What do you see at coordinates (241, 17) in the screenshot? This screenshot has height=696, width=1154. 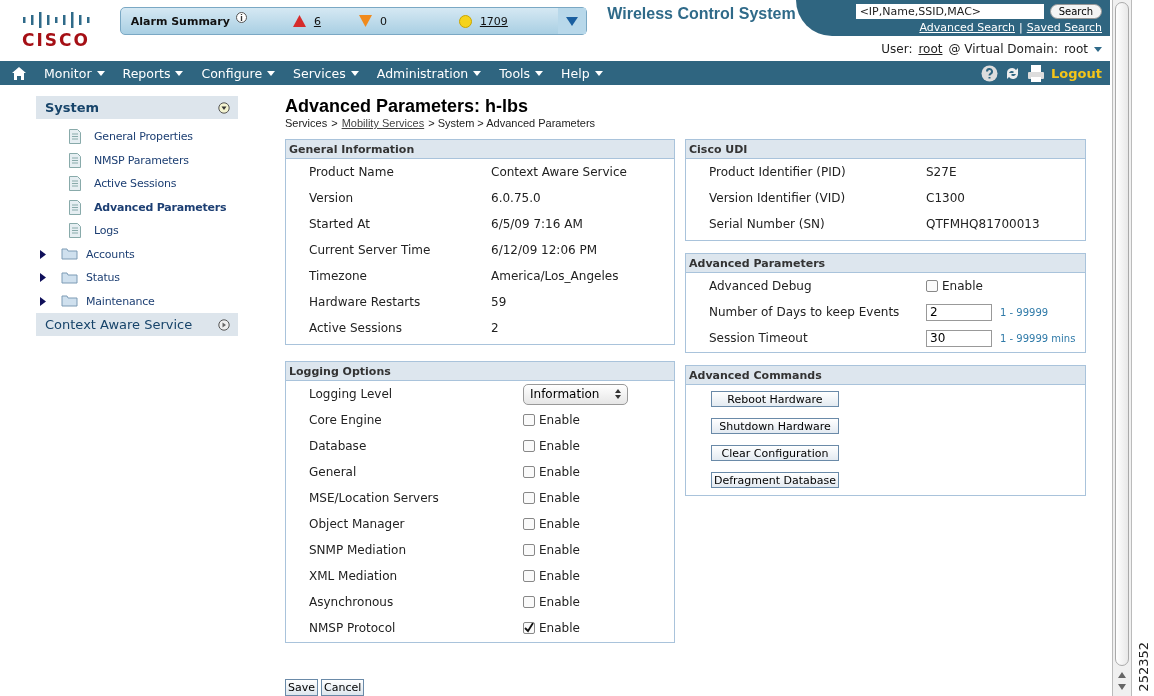 I see `info-icon` at bounding box center [241, 17].